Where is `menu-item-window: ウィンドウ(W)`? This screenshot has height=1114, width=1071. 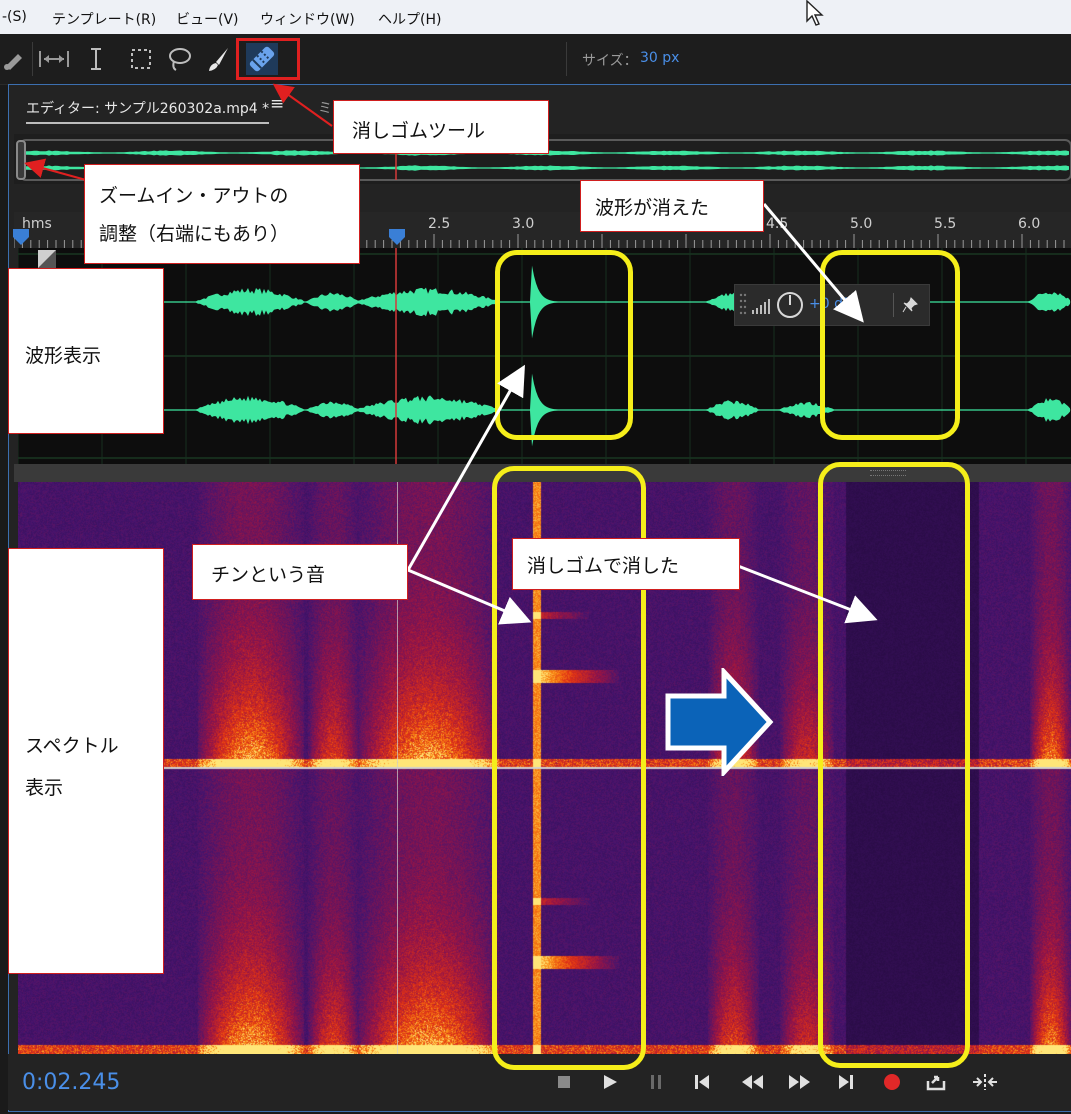
menu-item-window: ウィンドウ(W) is located at coordinates (307, 19).